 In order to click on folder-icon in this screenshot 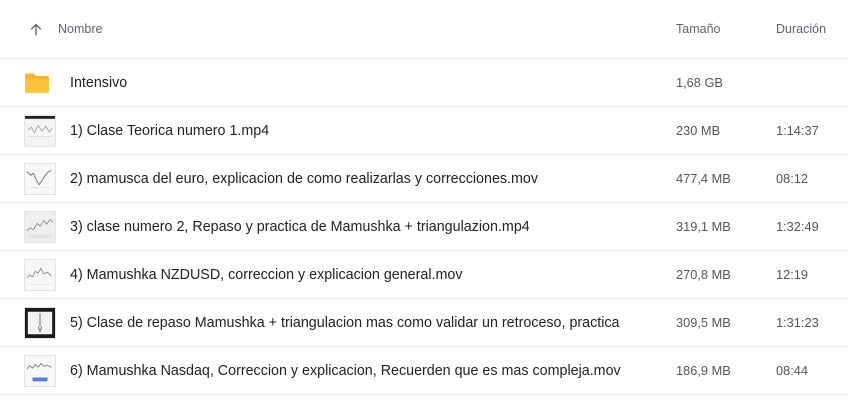, I will do `click(37, 83)`.